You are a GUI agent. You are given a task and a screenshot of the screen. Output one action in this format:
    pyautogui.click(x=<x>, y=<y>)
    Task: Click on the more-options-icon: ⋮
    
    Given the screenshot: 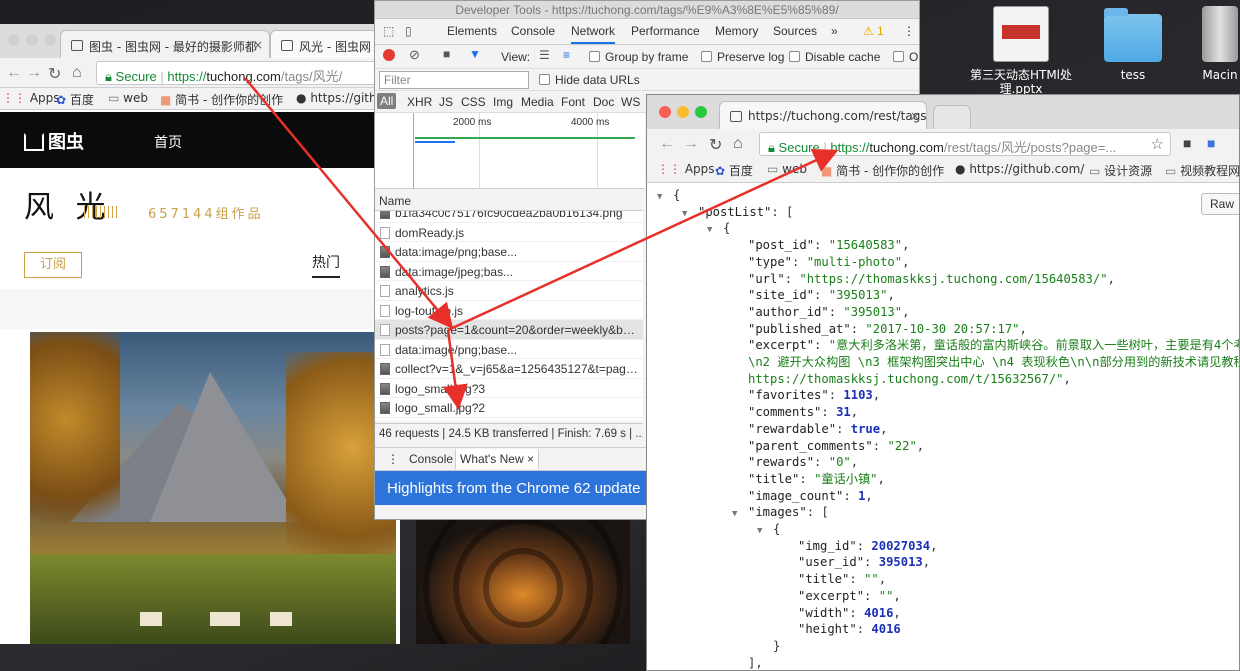 What is the action you would take?
    pyautogui.click(x=909, y=31)
    